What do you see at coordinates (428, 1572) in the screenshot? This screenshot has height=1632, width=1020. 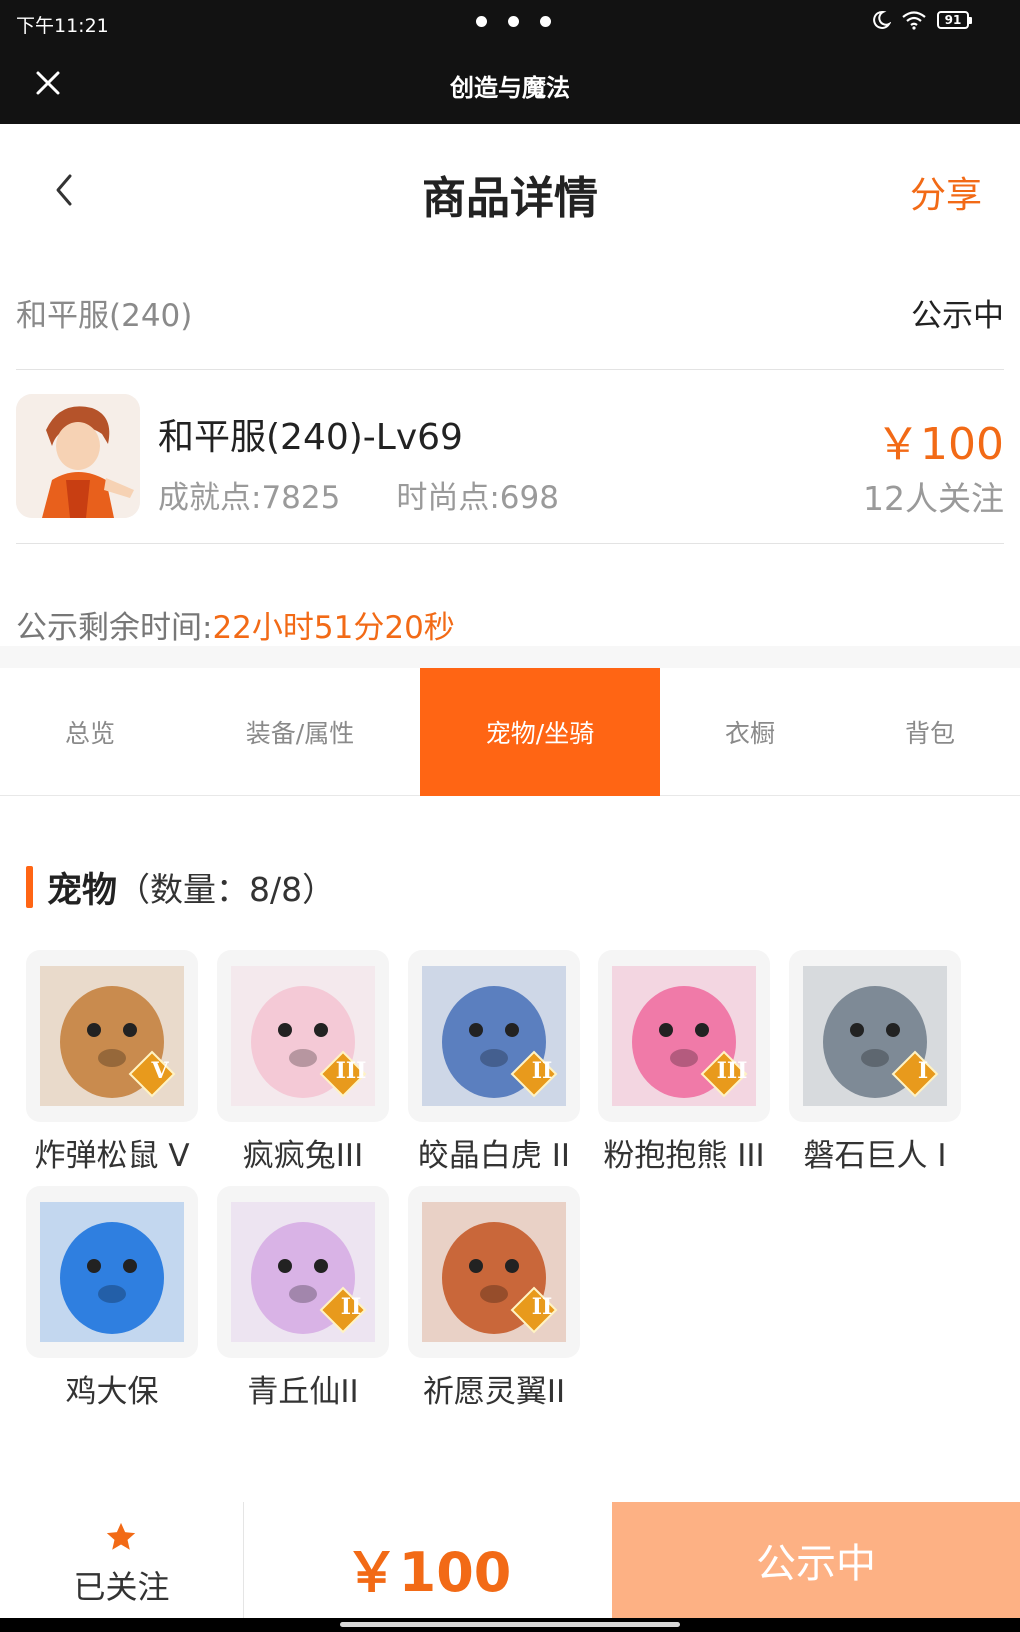 I see `bottom-price: ￥100` at bounding box center [428, 1572].